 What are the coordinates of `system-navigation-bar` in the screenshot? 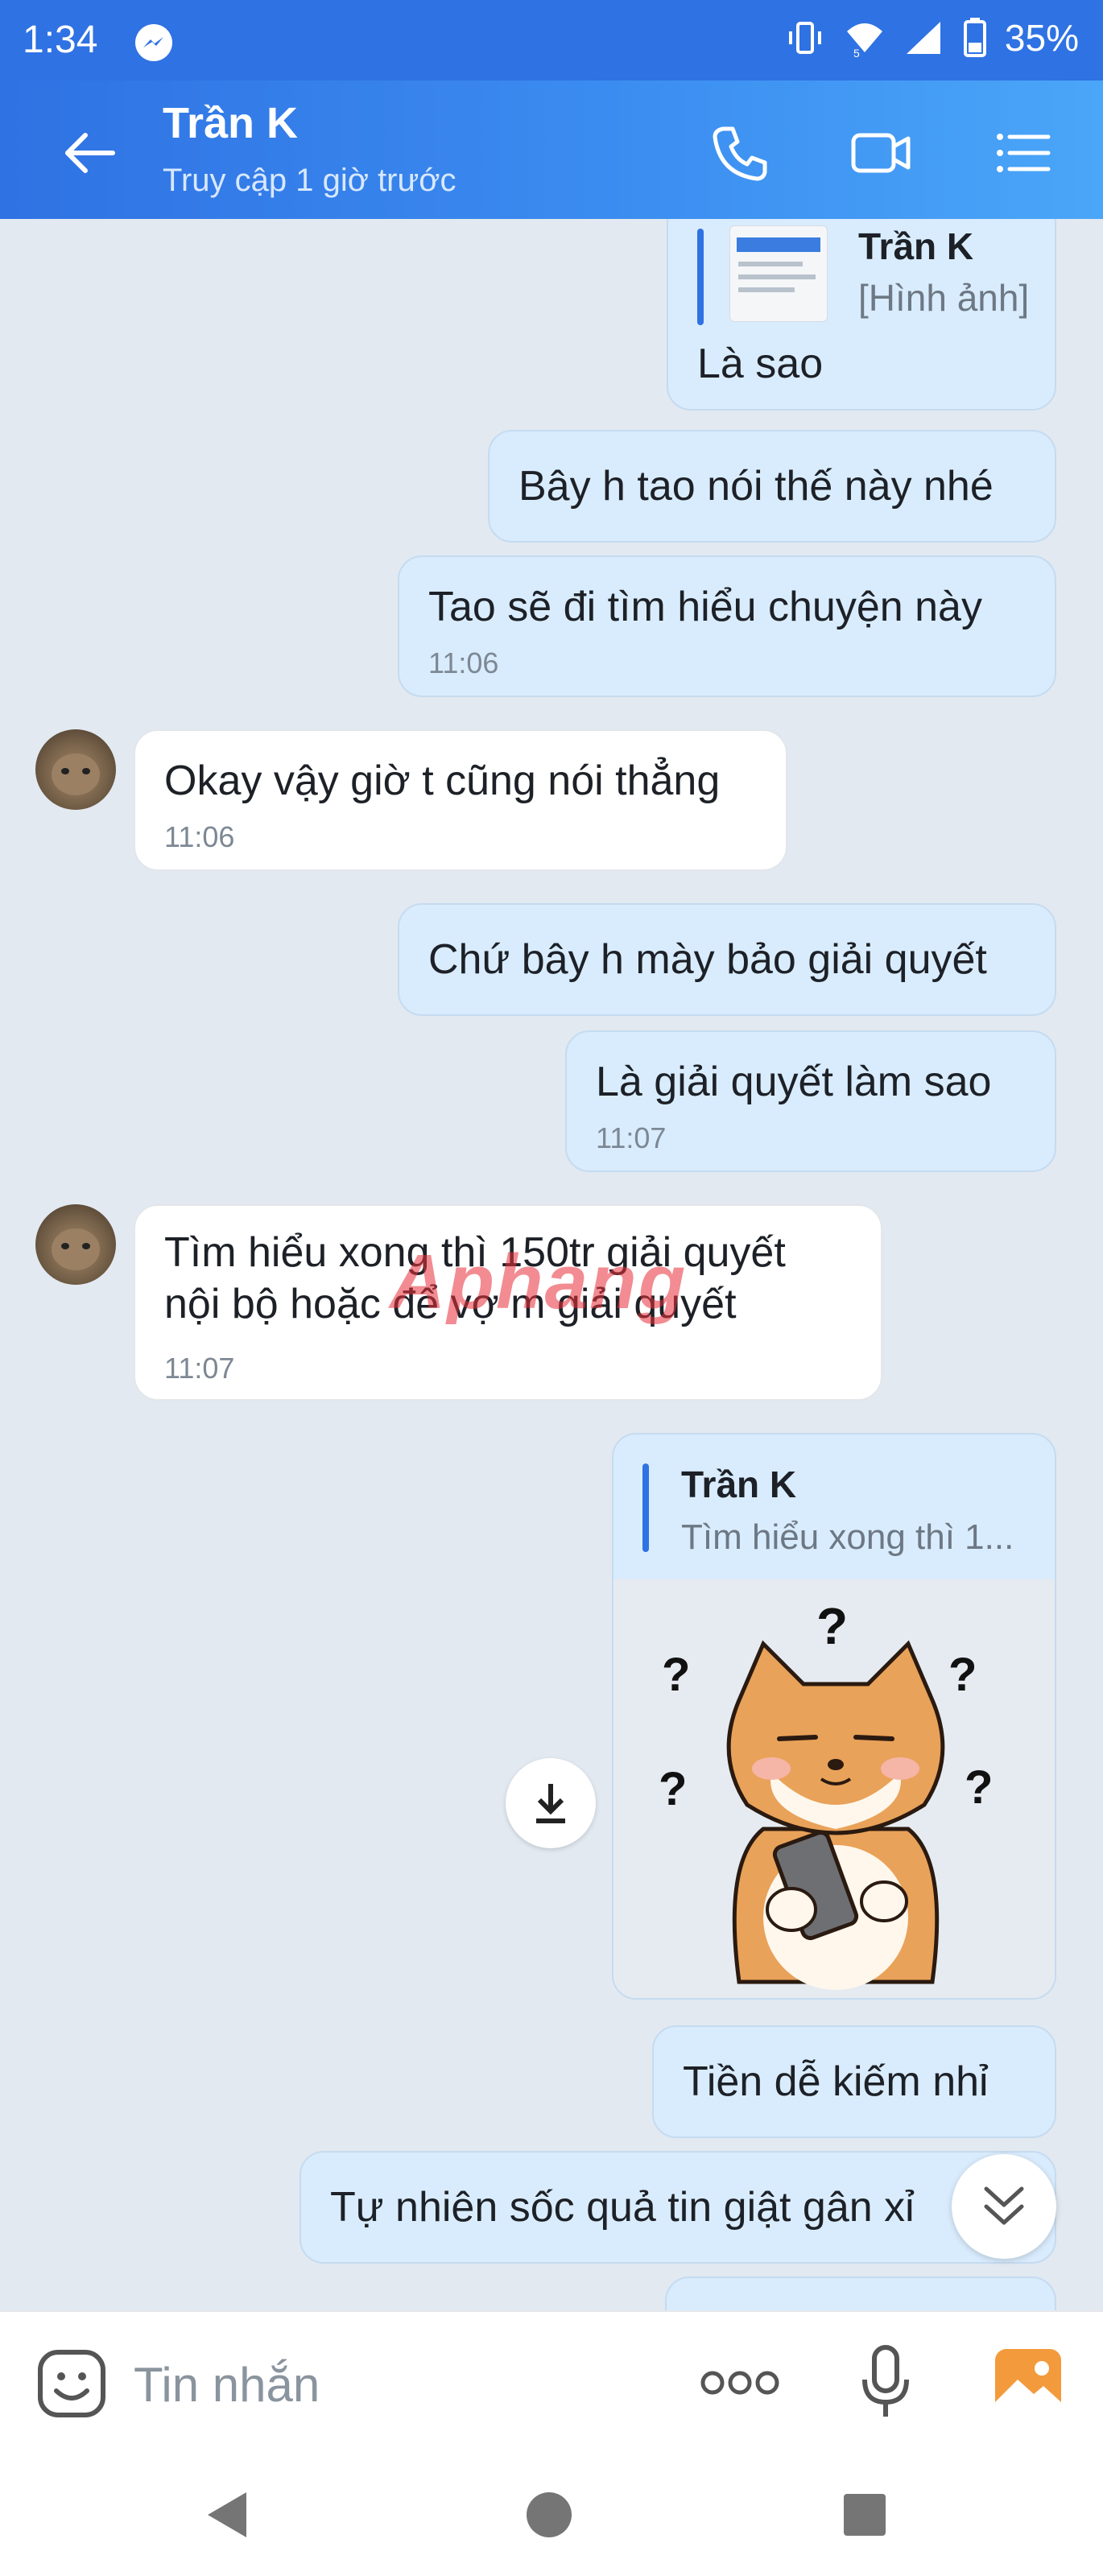 It's located at (551, 2515).